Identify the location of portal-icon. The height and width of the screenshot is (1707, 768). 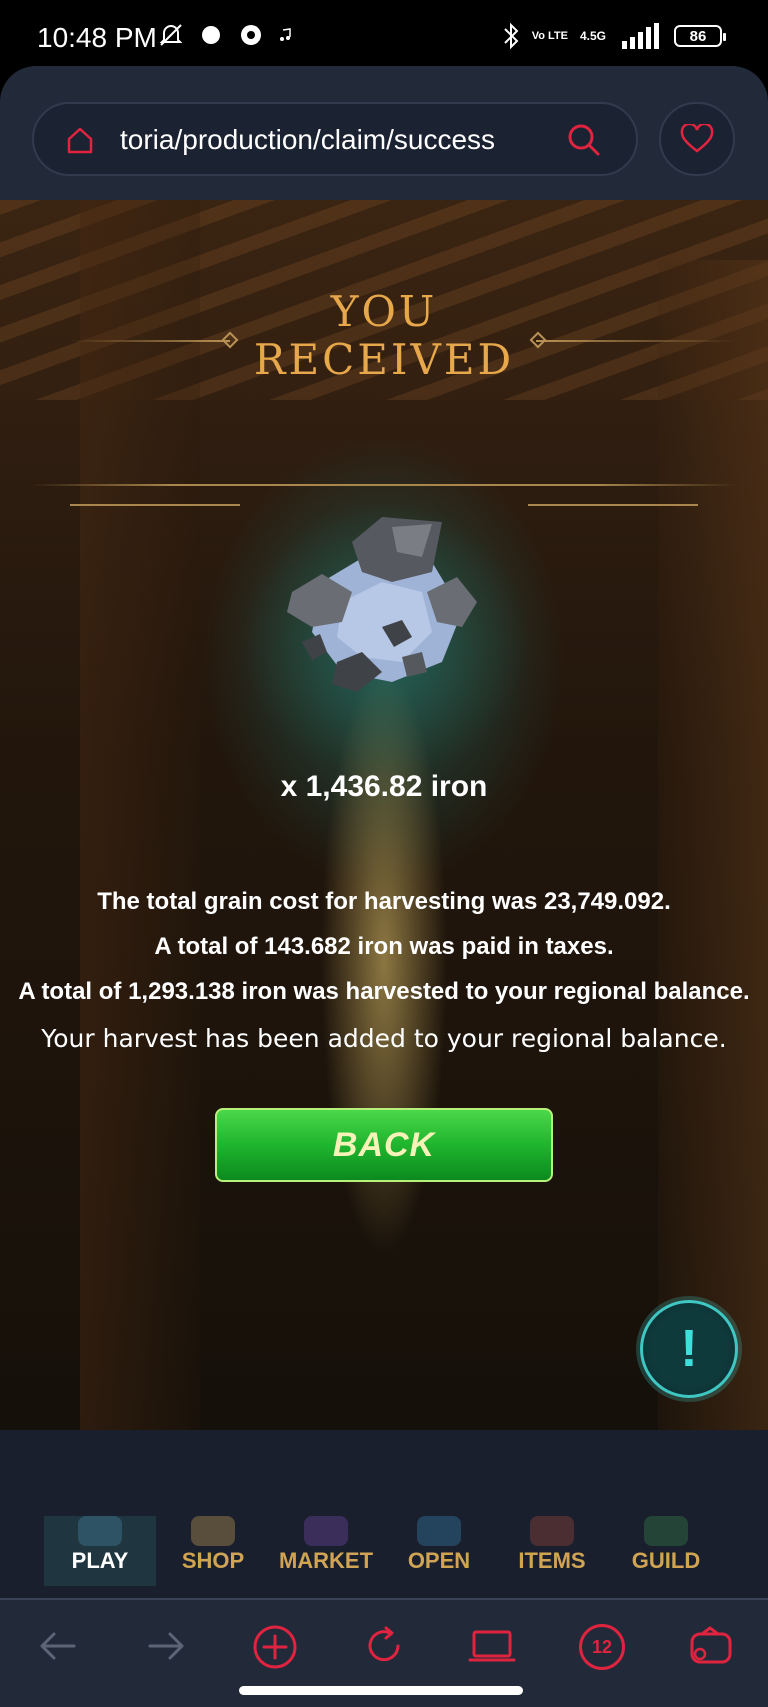
(439, 1531).